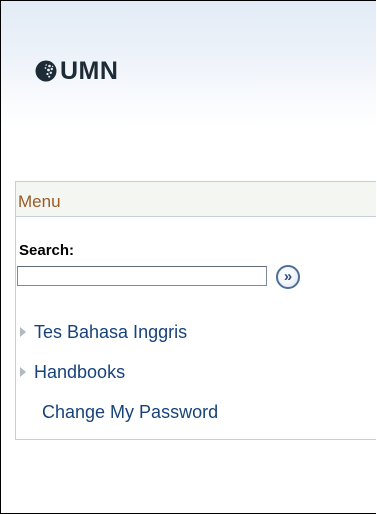 This screenshot has height=514, width=377. Describe the element at coordinates (89, 71) in the screenshot. I see `logo-text: UMN` at that location.